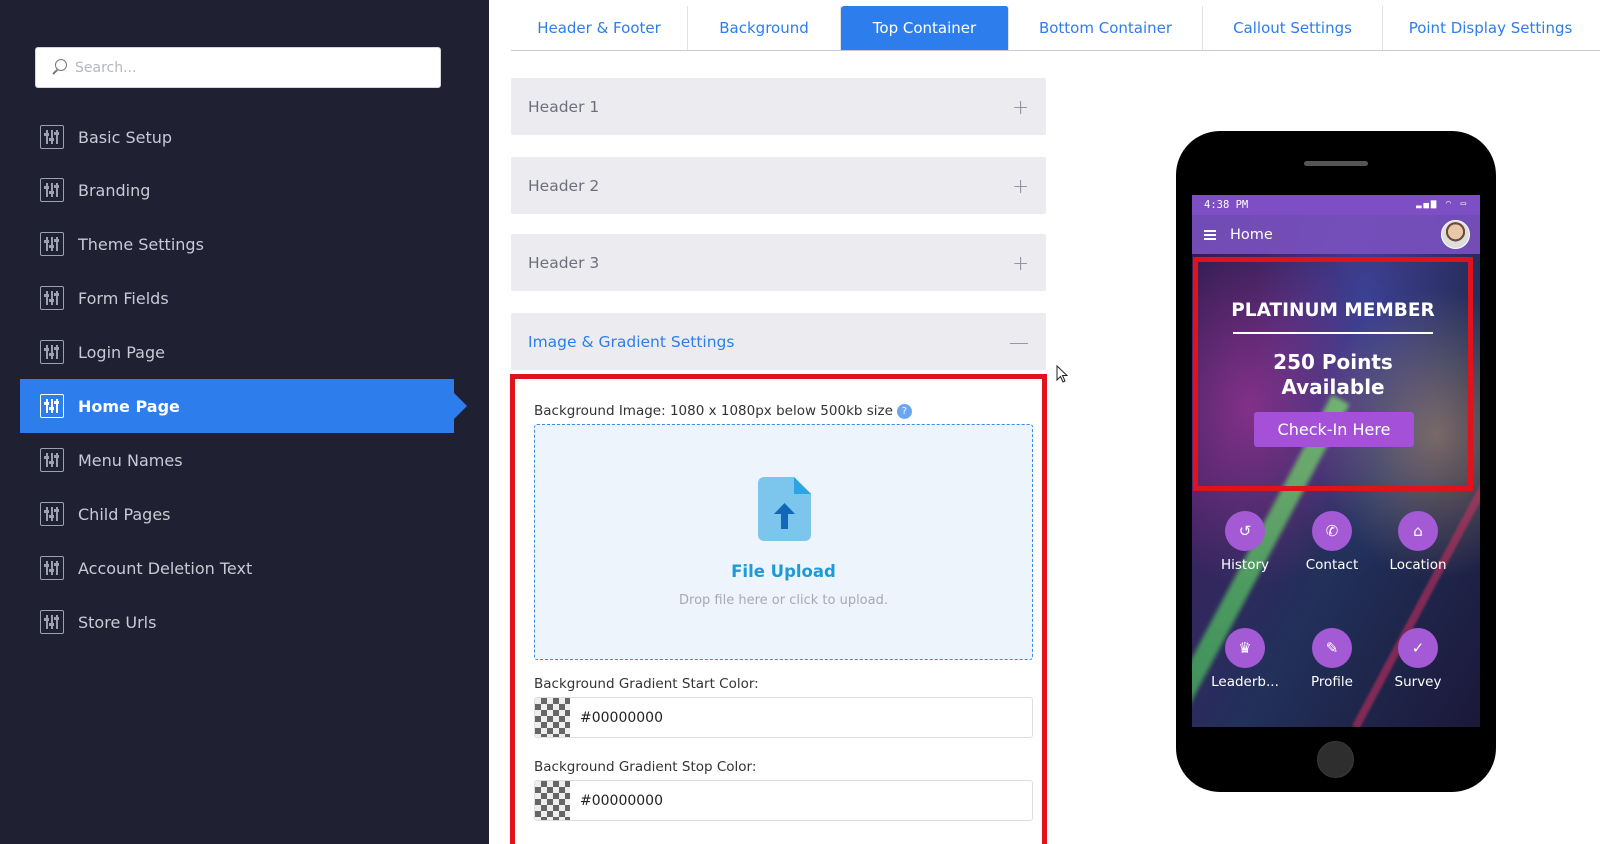  I want to click on tile-location: ⌂ Location, so click(1418, 542).